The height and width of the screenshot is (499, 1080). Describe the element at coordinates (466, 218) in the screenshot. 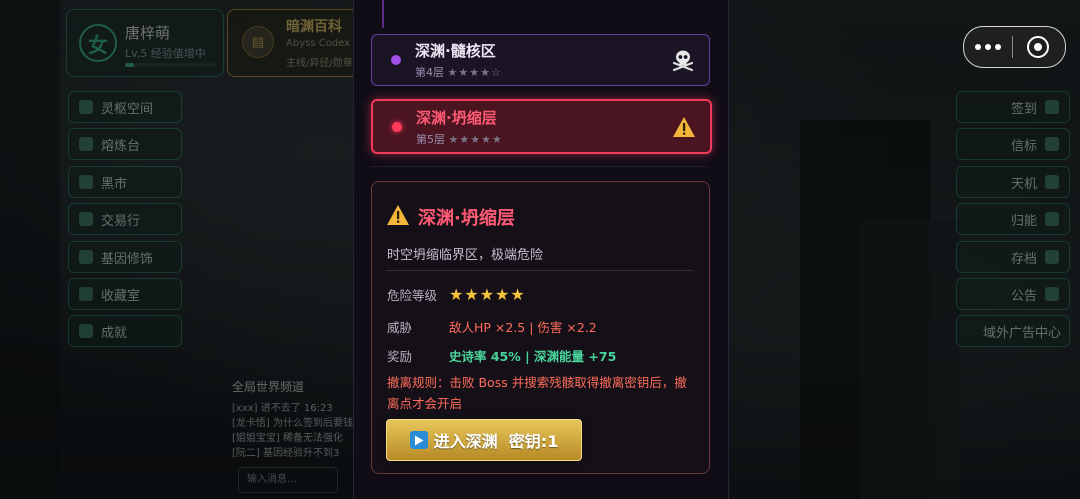

I see `detail-title: 深渊·坍缩层` at that location.